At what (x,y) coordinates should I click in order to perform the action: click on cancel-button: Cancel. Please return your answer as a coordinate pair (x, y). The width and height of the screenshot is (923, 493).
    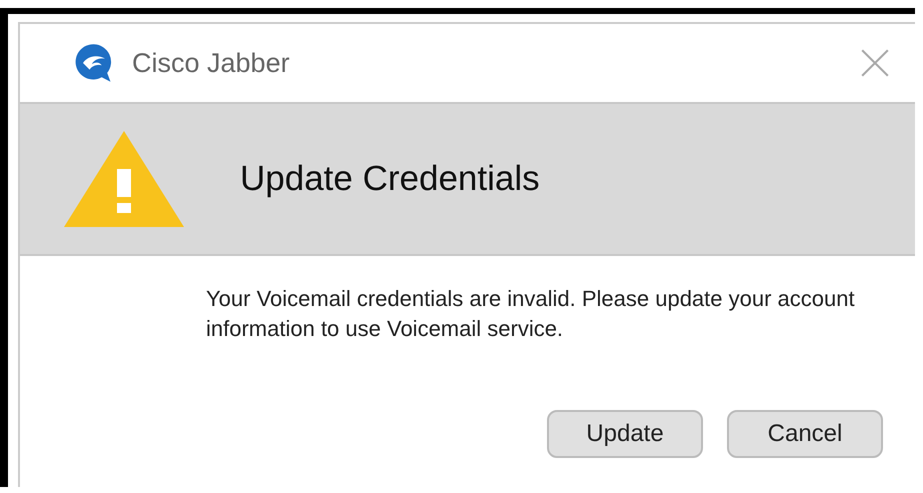
    Looking at the image, I should click on (805, 434).